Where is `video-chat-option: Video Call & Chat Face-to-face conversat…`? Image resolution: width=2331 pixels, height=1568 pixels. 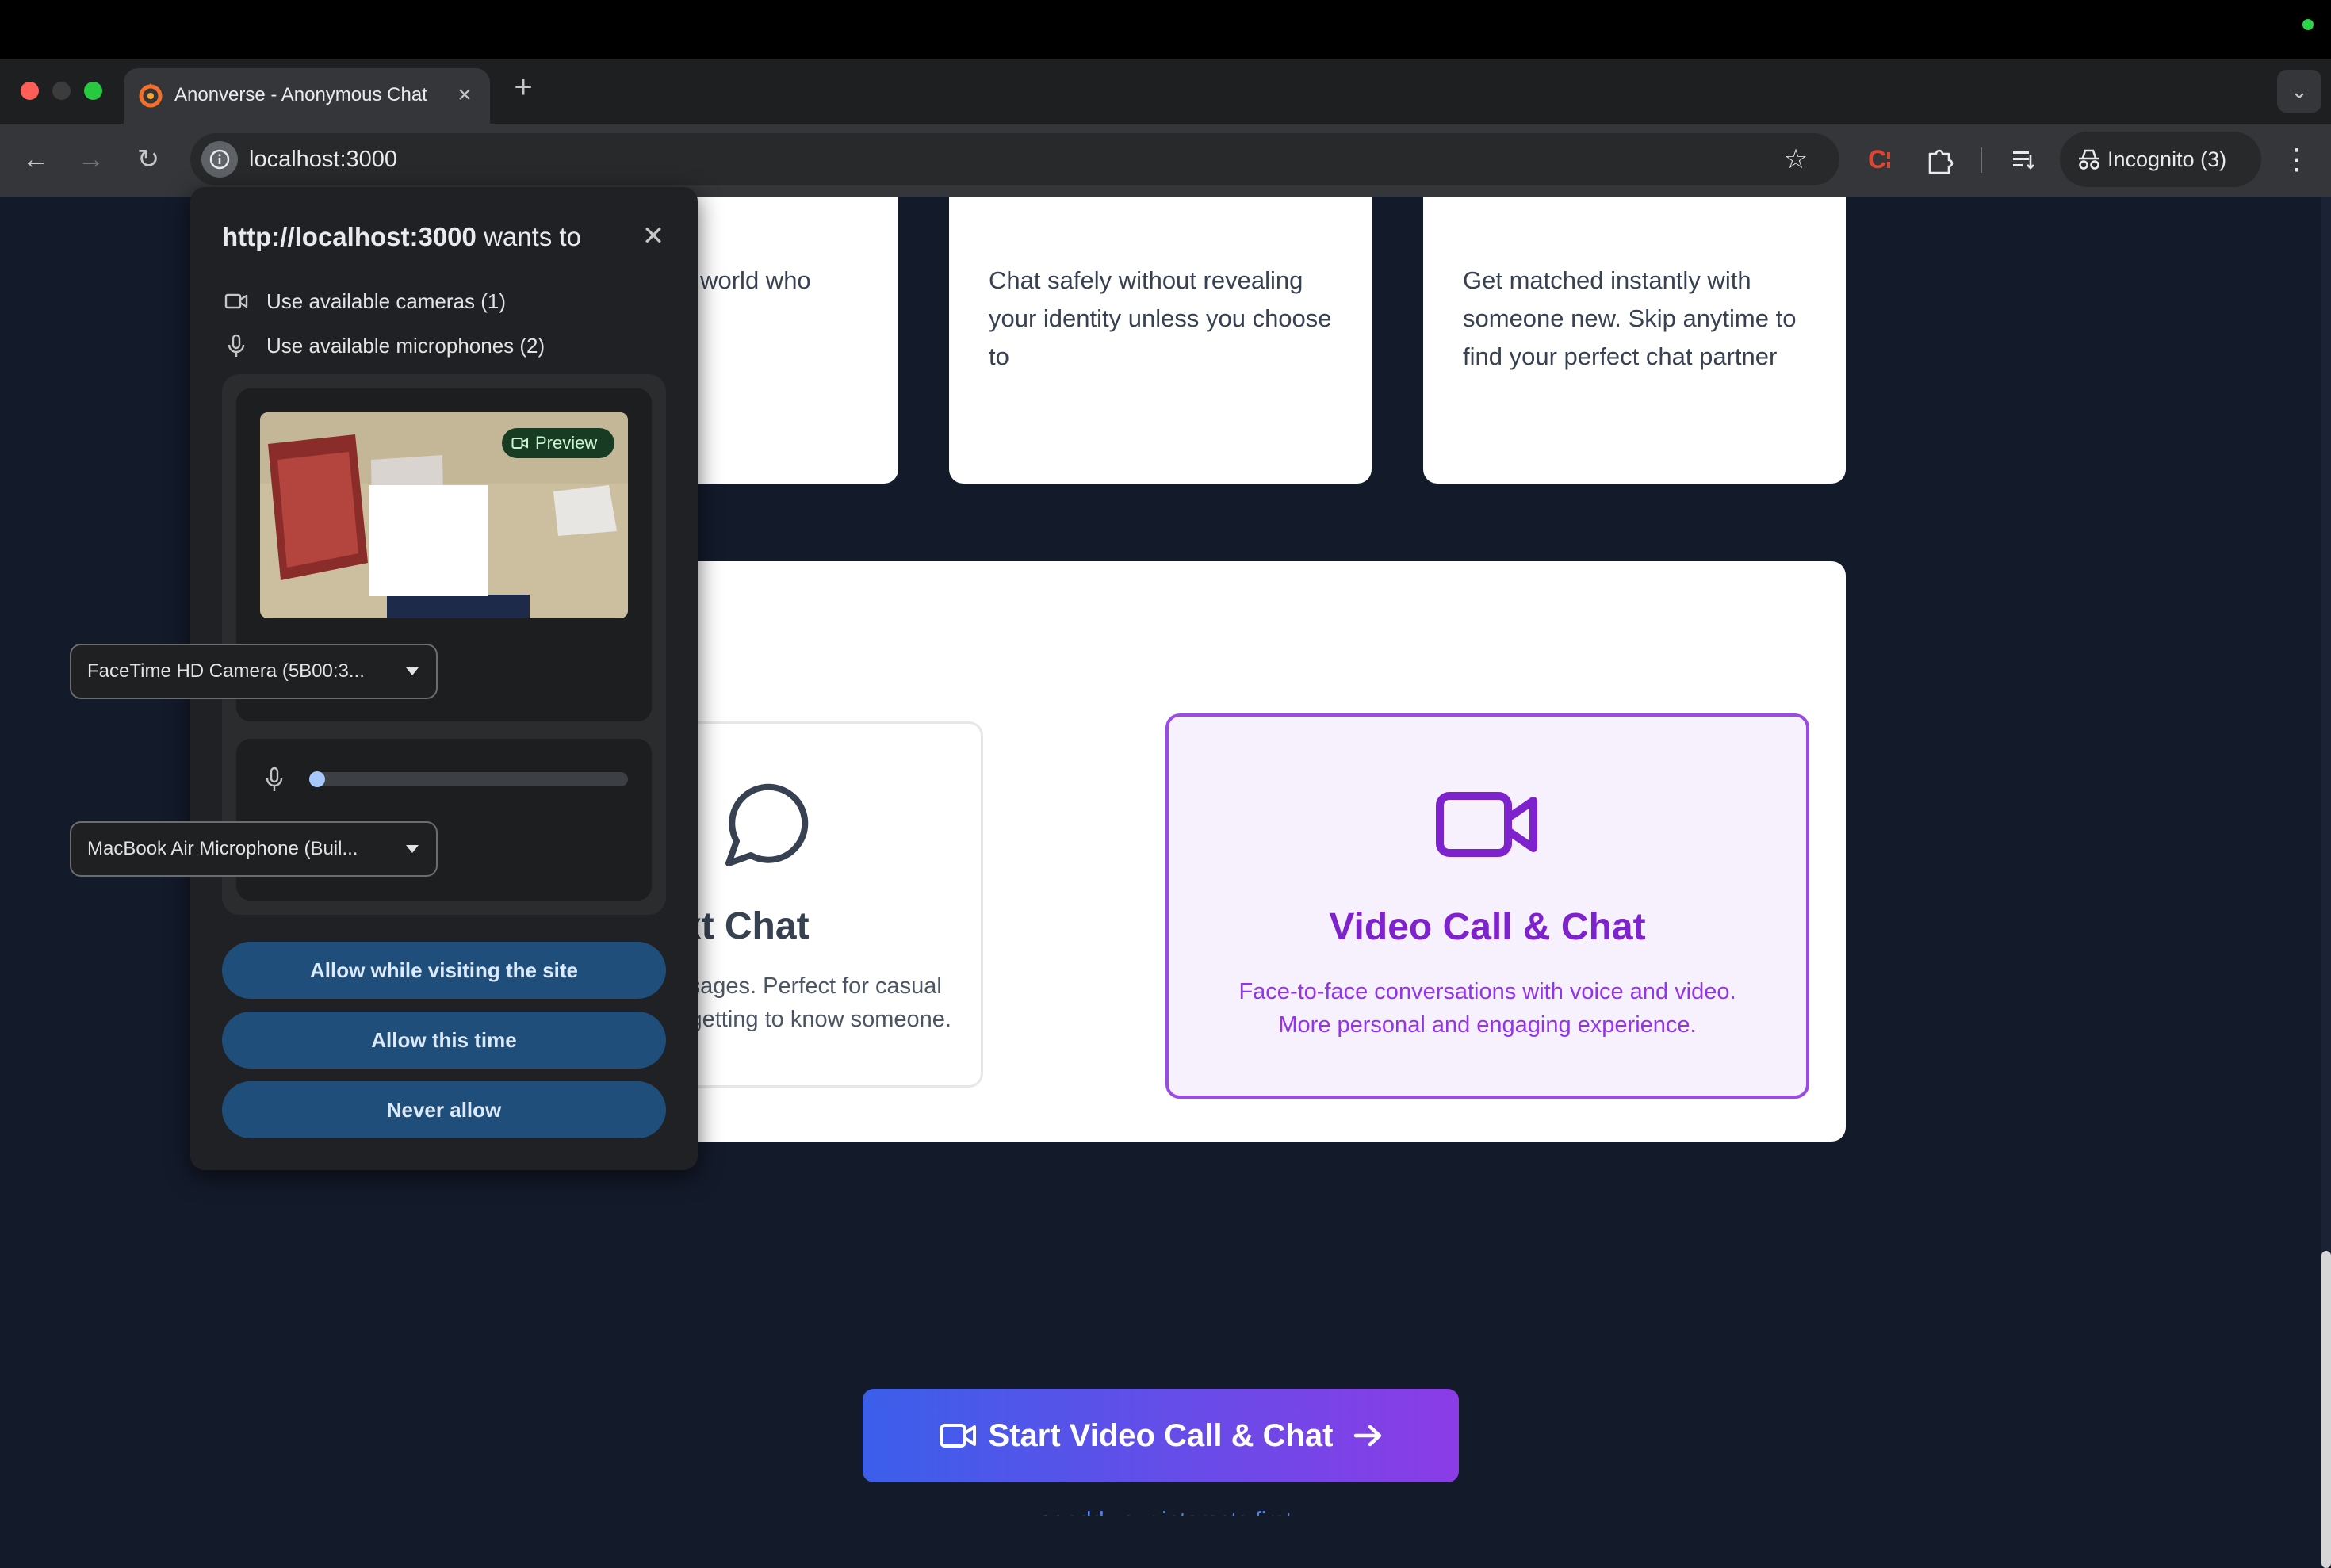 video-chat-option: Video Call & Chat Face-to-face conversat… is located at coordinates (1487, 906).